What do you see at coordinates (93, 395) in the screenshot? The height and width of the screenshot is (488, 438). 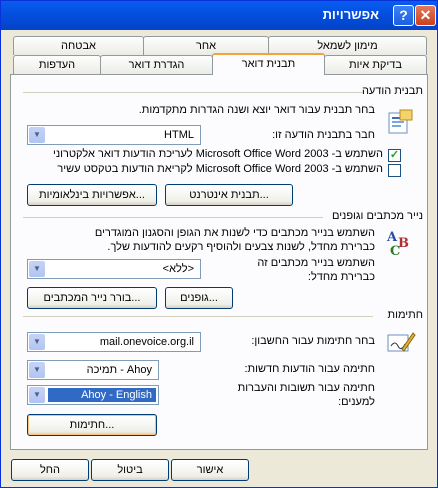 I see `reply-signature-select: ▼ Ahoy - English` at bounding box center [93, 395].